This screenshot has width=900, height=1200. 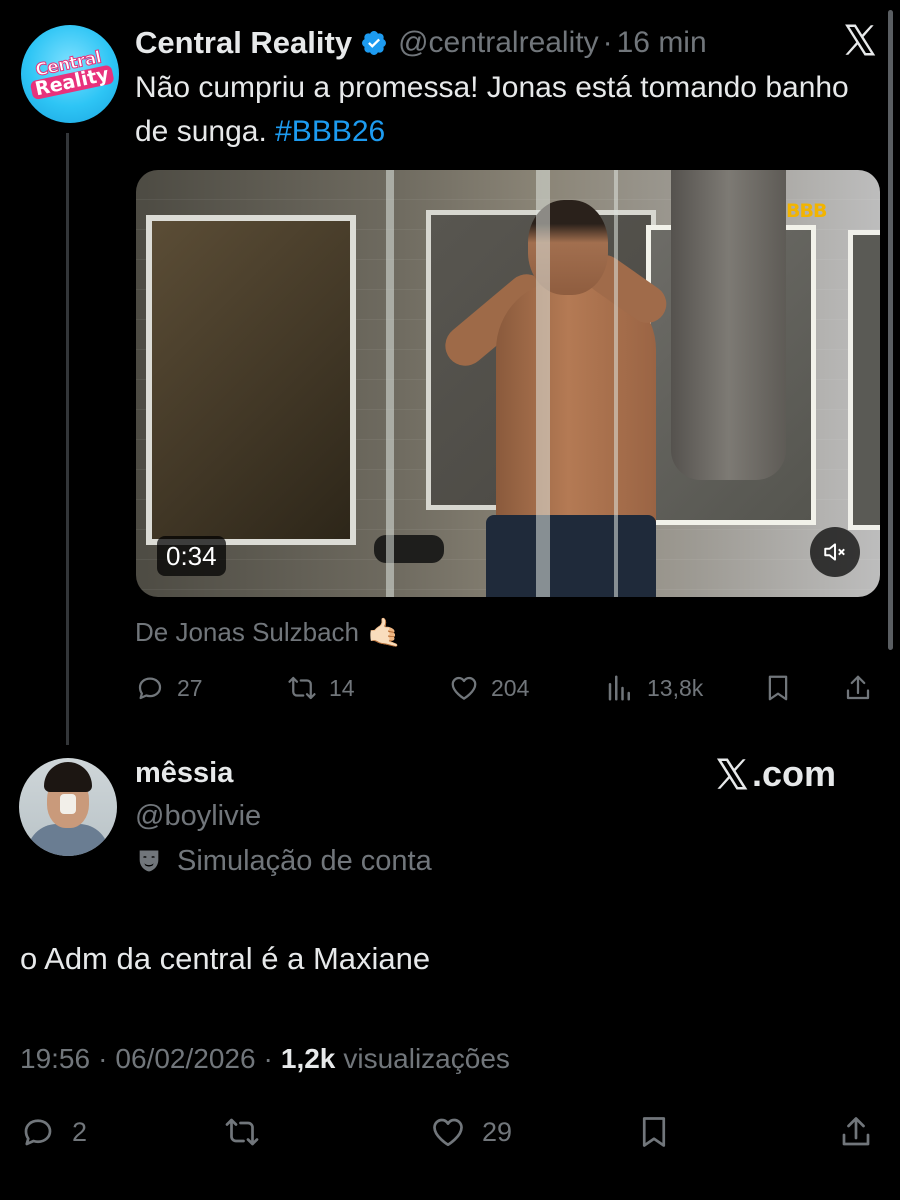 What do you see at coordinates (243, 43) in the screenshot?
I see `author-name: Central Reality` at bounding box center [243, 43].